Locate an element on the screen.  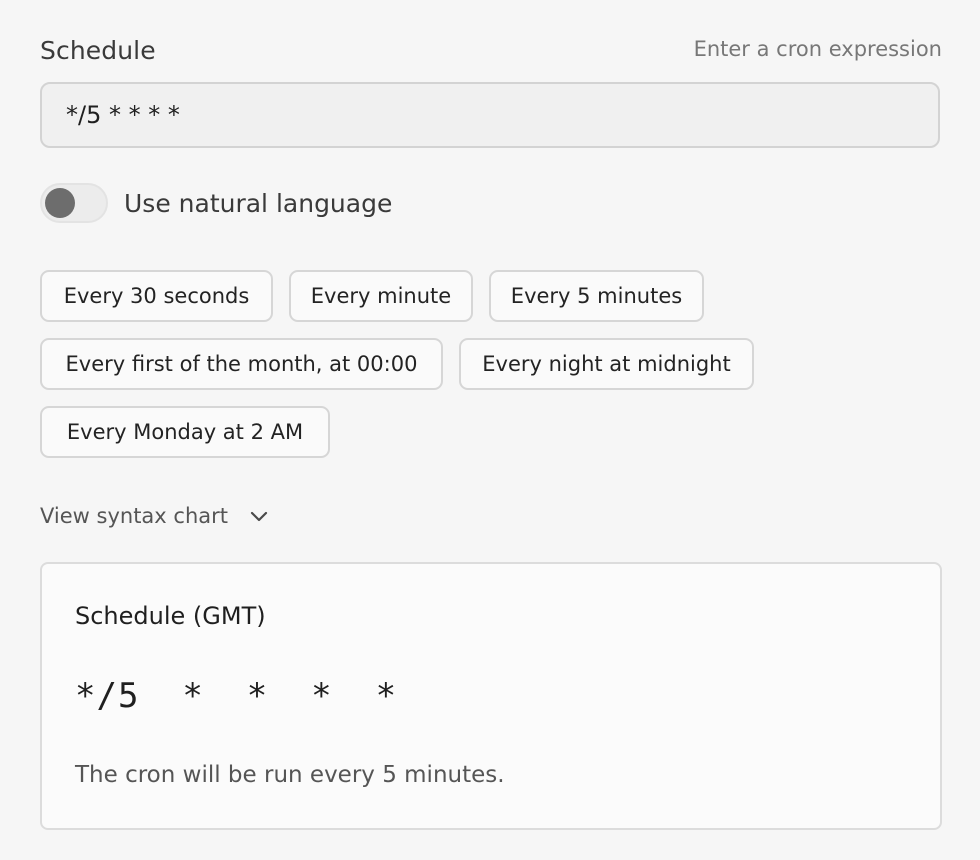
preset-first-of-month: Every first of the month, at 00:00 is located at coordinates (241, 364).